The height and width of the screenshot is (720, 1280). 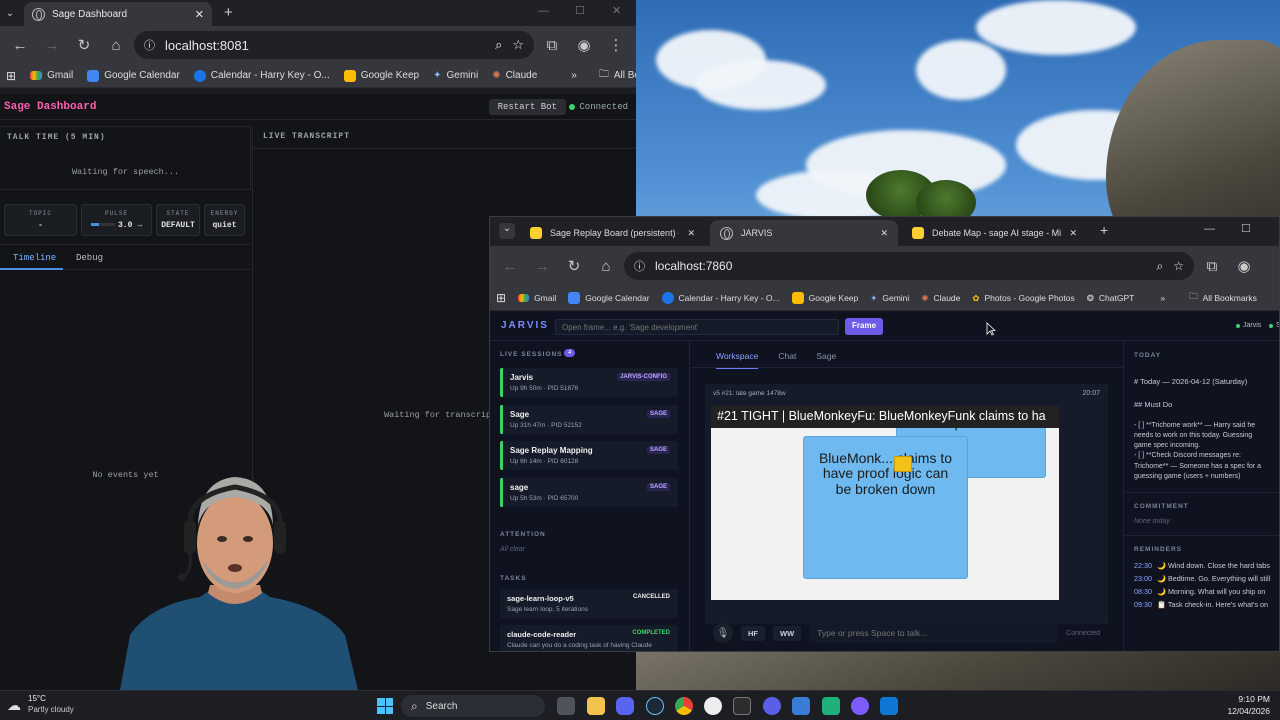 I want to click on address-bar: ⓘ localhost:7860 ⌕ ☆, so click(x=909, y=266).